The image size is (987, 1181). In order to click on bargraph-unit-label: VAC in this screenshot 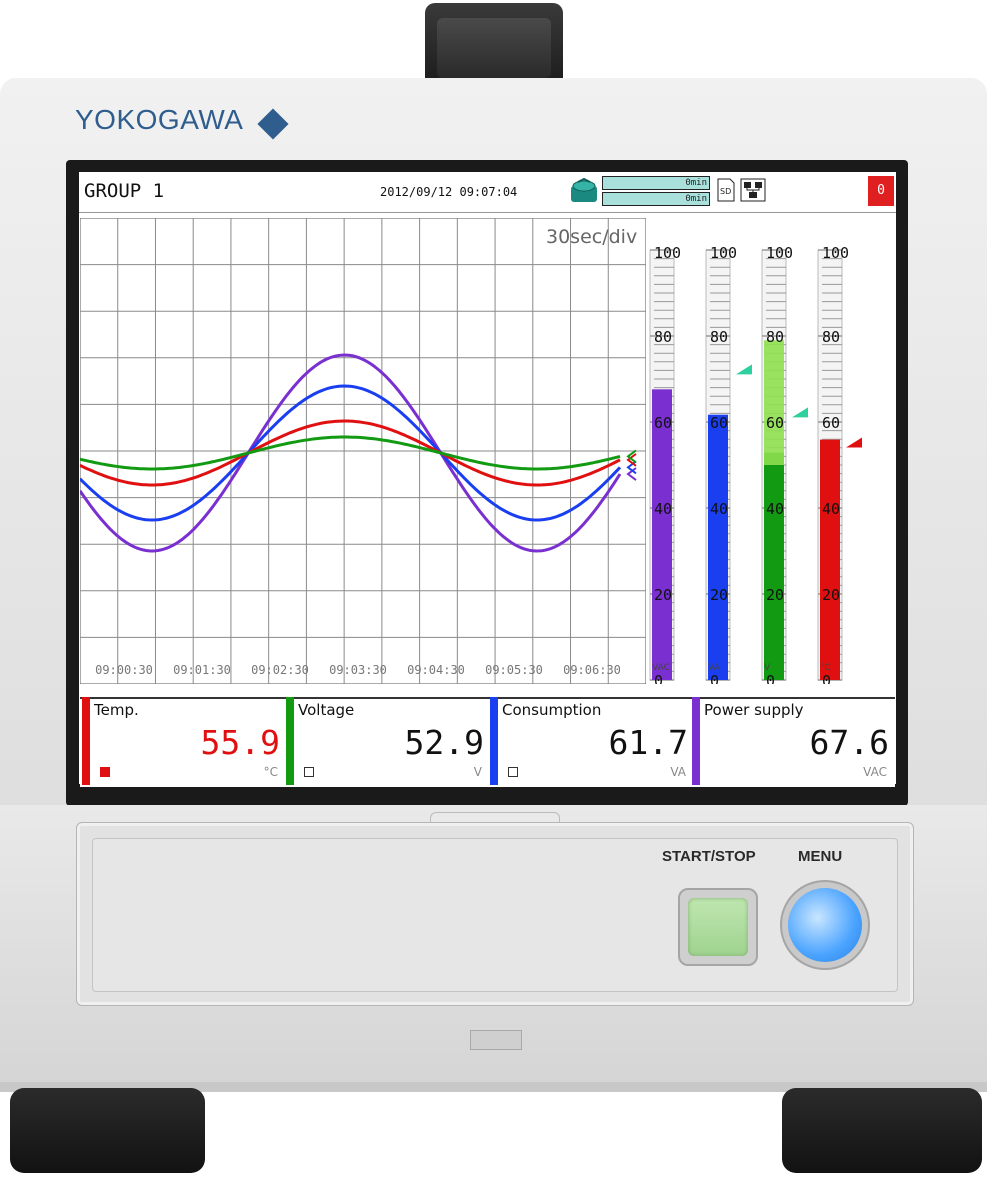, I will do `click(661, 668)`.